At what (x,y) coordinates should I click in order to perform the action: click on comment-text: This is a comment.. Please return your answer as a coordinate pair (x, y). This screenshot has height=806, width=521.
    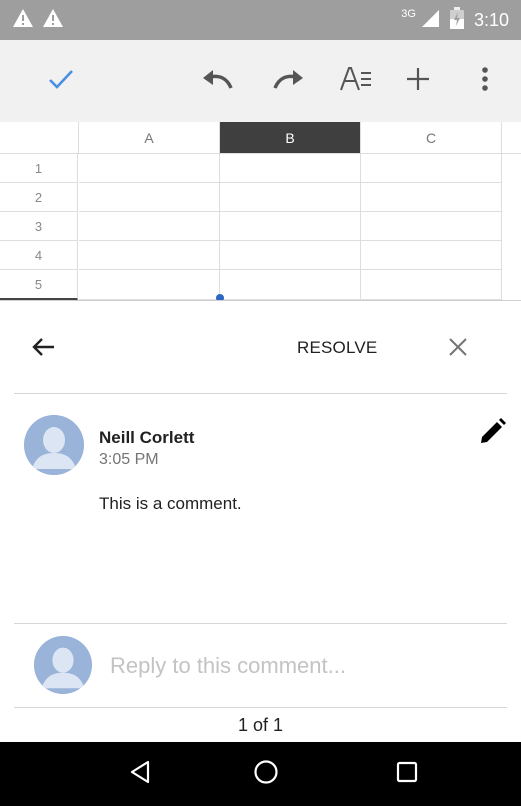
    Looking at the image, I should click on (170, 503).